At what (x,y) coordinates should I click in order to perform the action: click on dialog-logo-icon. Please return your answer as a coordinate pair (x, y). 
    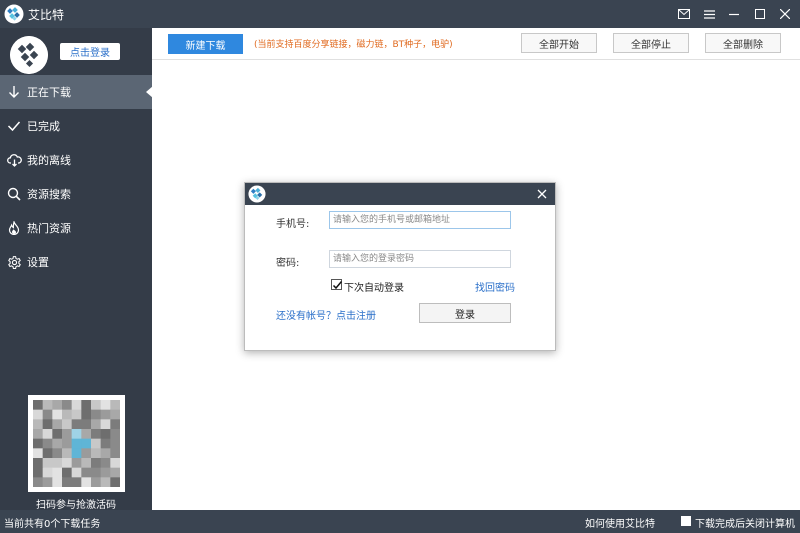
    Looking at the image, I should click on (257, 194).